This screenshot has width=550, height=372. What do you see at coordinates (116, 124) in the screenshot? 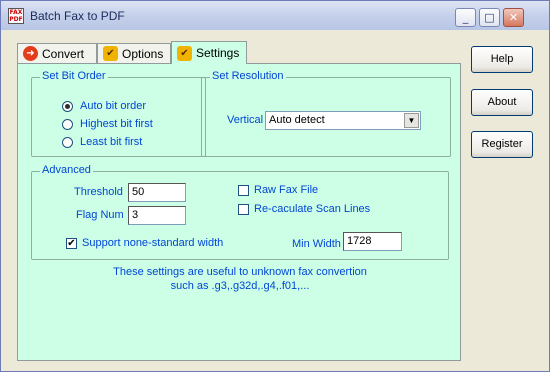
I see `radio-label: Highest bit first` at bounding box center [116, 124].